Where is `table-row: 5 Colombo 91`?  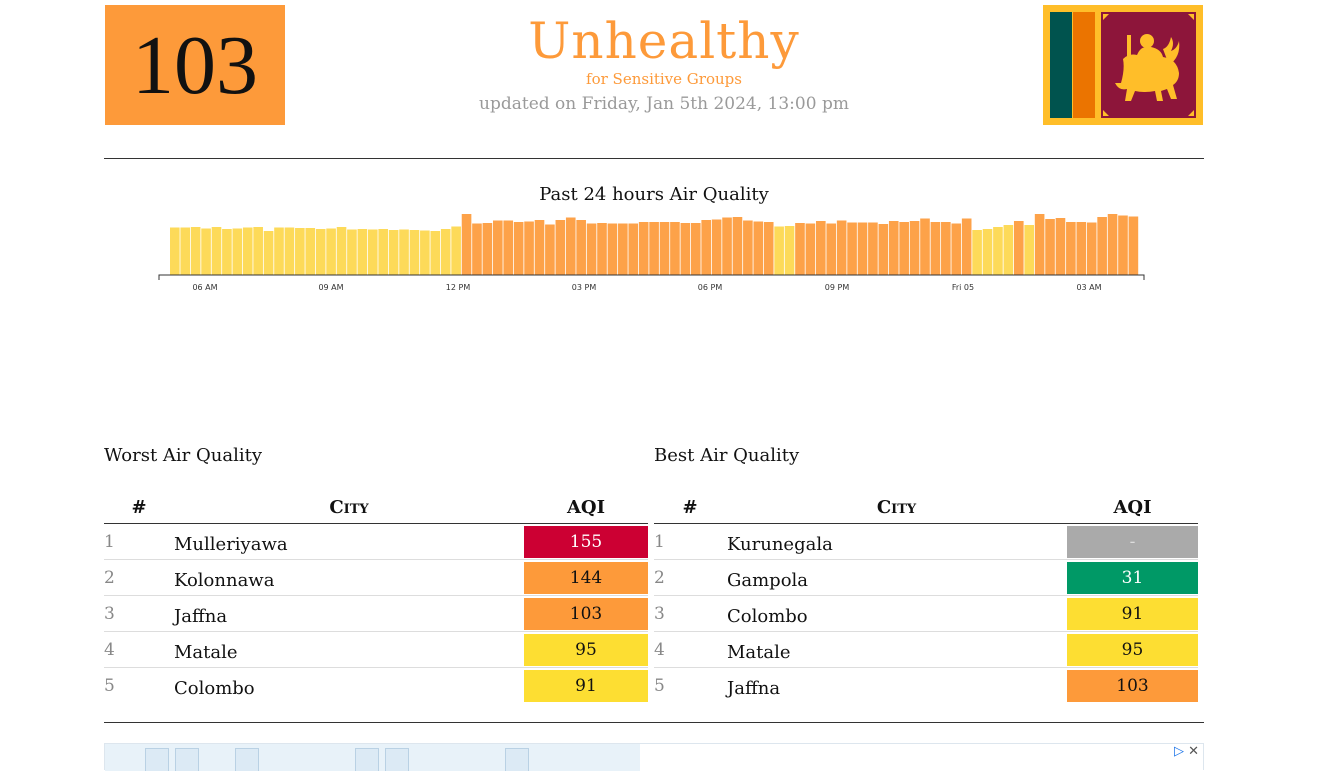
table-row: 5 Colombo 91 is located at coordinates (376, 685).